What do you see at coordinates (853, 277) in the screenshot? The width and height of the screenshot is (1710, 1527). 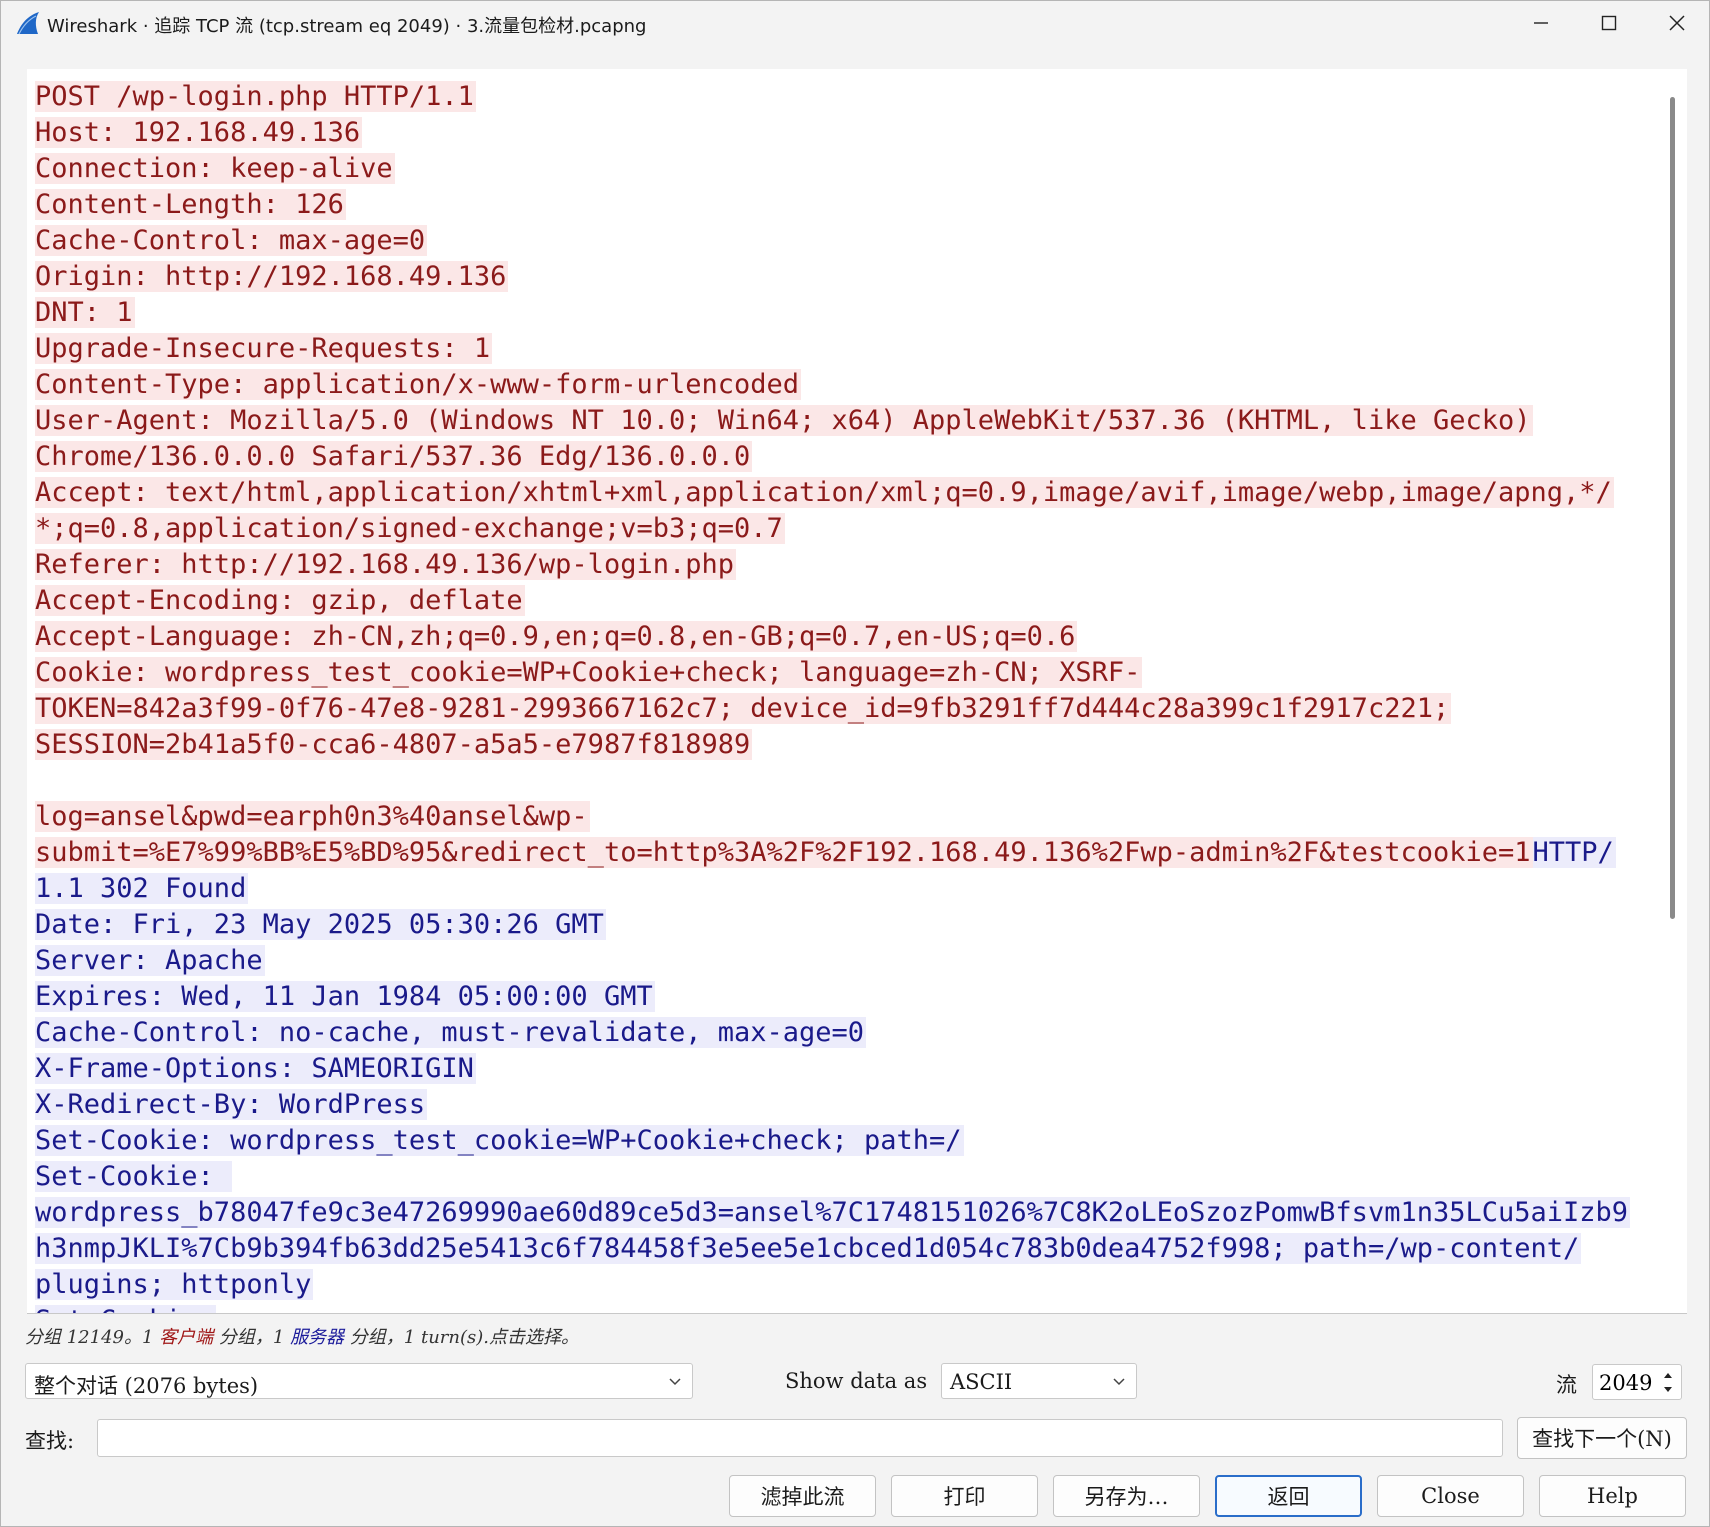 I see `stream-line: Origin: http://192.168.49.136` at bounding box center [853, 277].